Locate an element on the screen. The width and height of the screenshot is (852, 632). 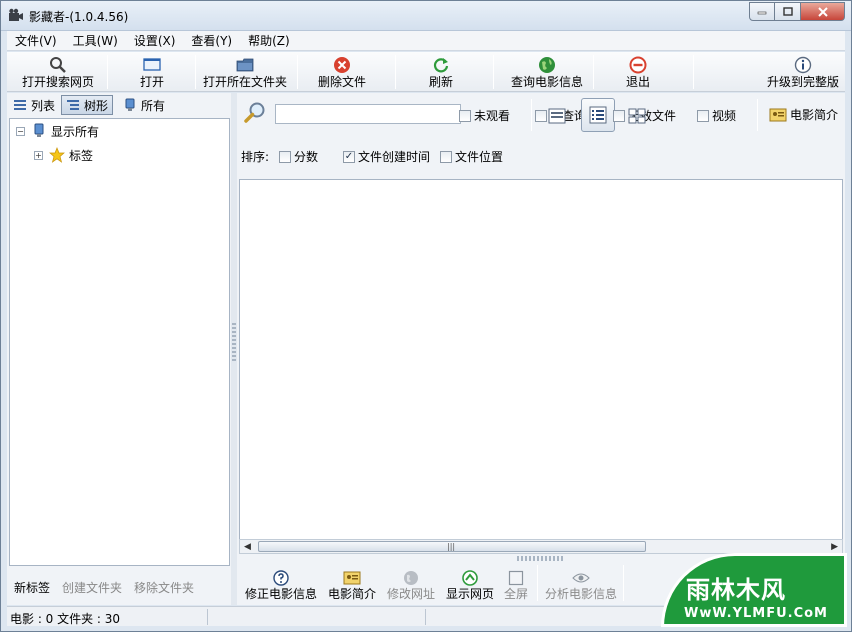
horizontal-scrollbar: ◀ ||| ▶ is located at coordinates (541, 546).